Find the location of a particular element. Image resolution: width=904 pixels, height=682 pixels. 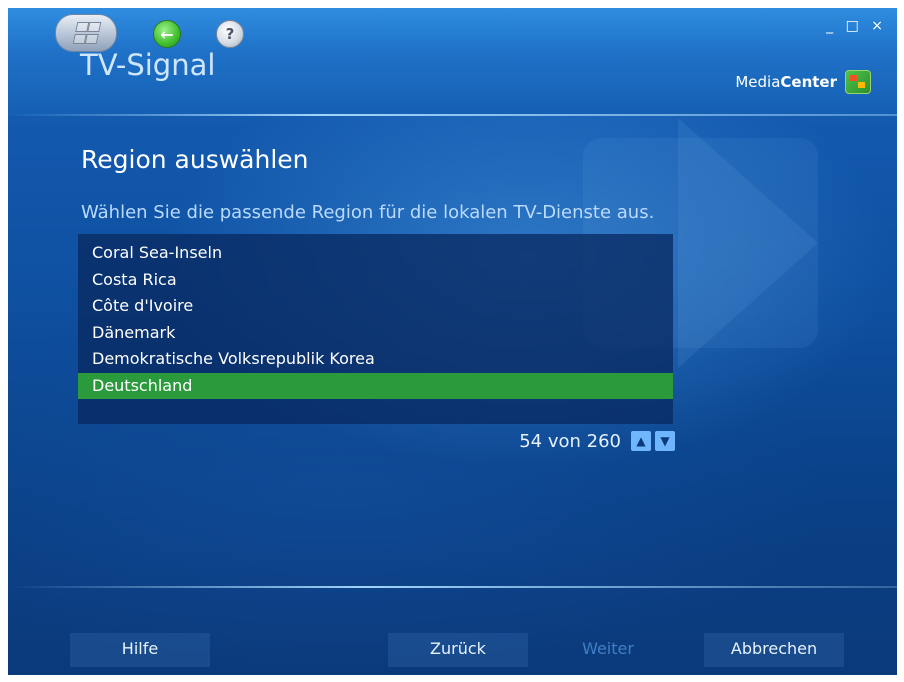

cancel-button: Abbrechen is located at coordinates (774, 650).